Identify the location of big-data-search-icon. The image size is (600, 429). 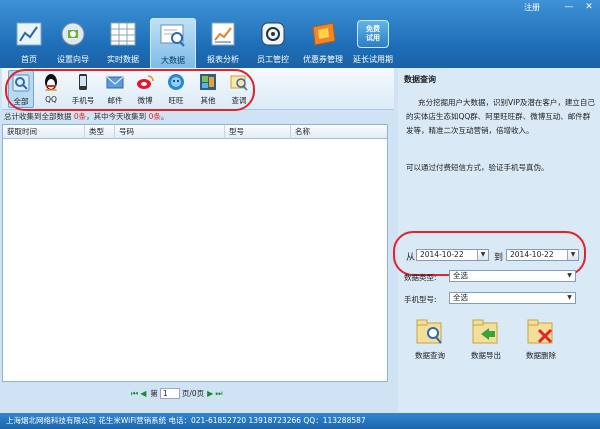
(173, 35).